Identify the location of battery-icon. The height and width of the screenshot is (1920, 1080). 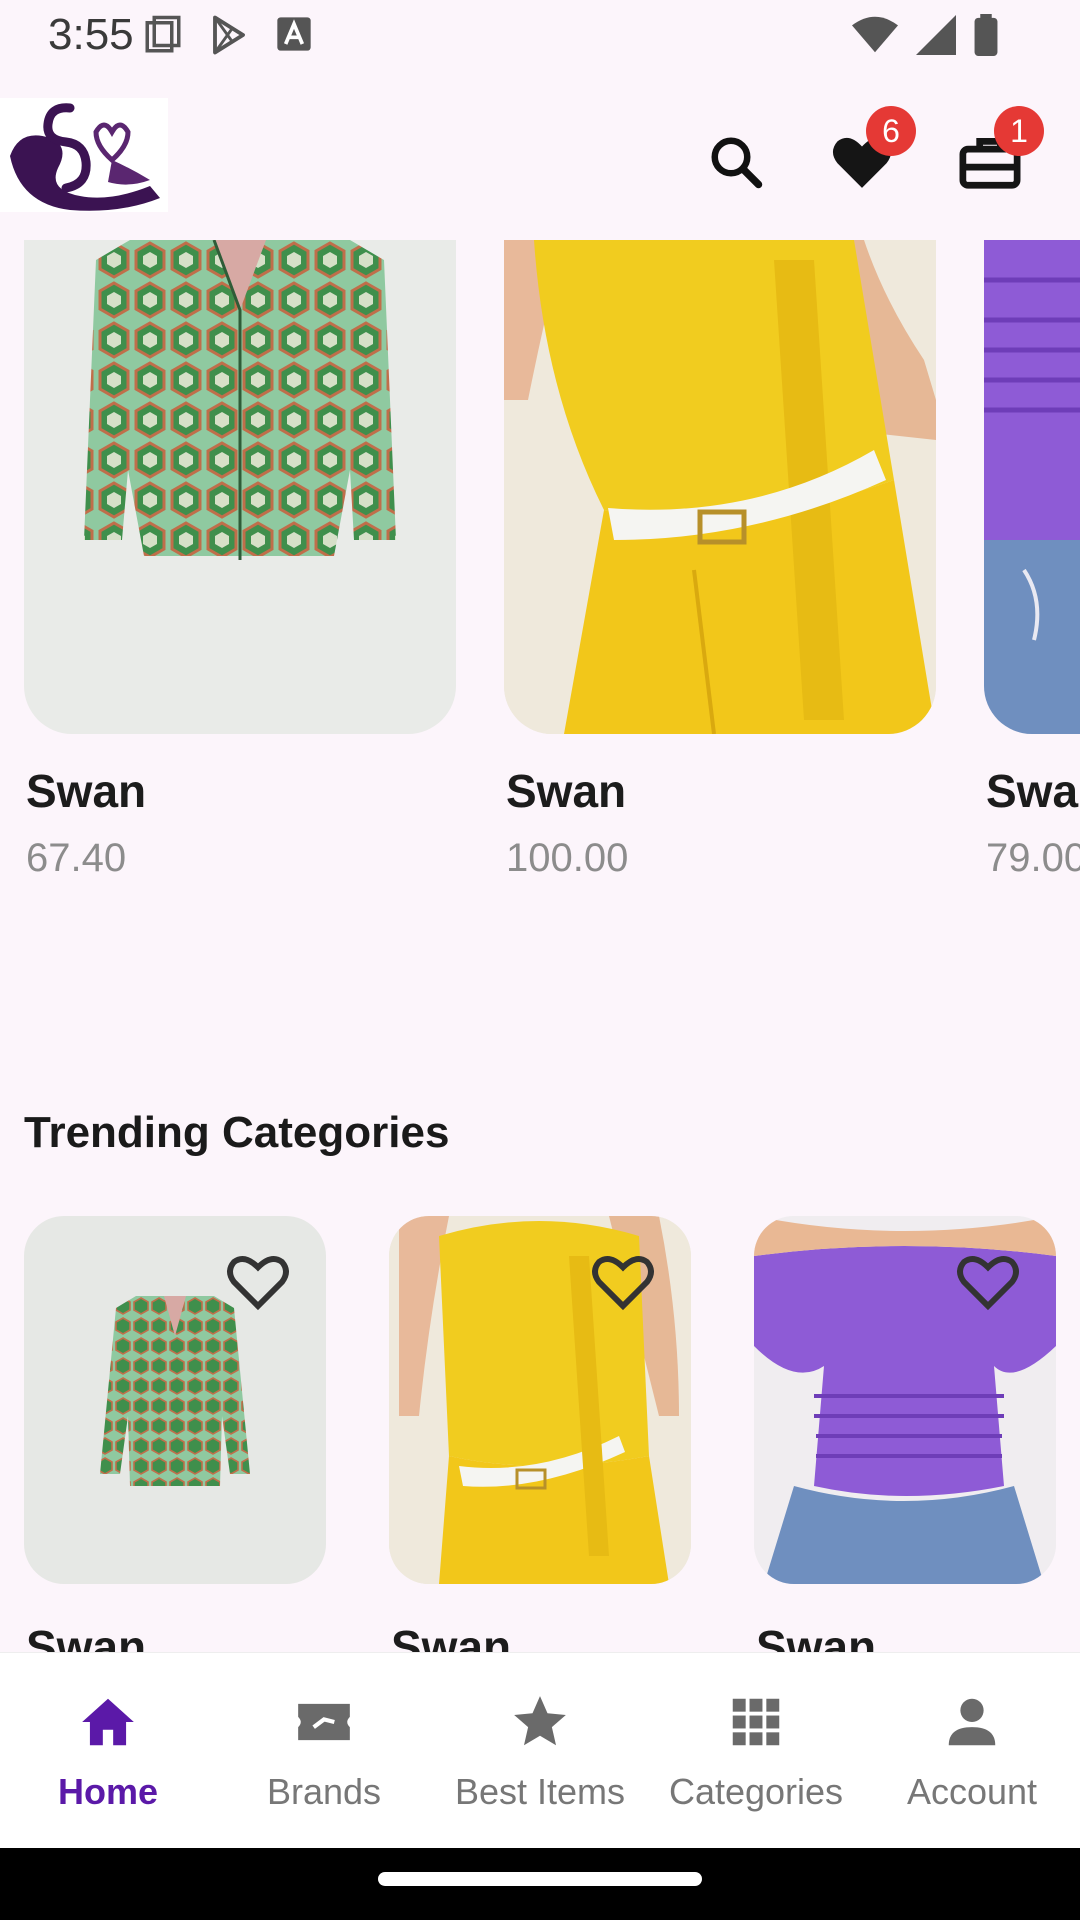
(986, 35).